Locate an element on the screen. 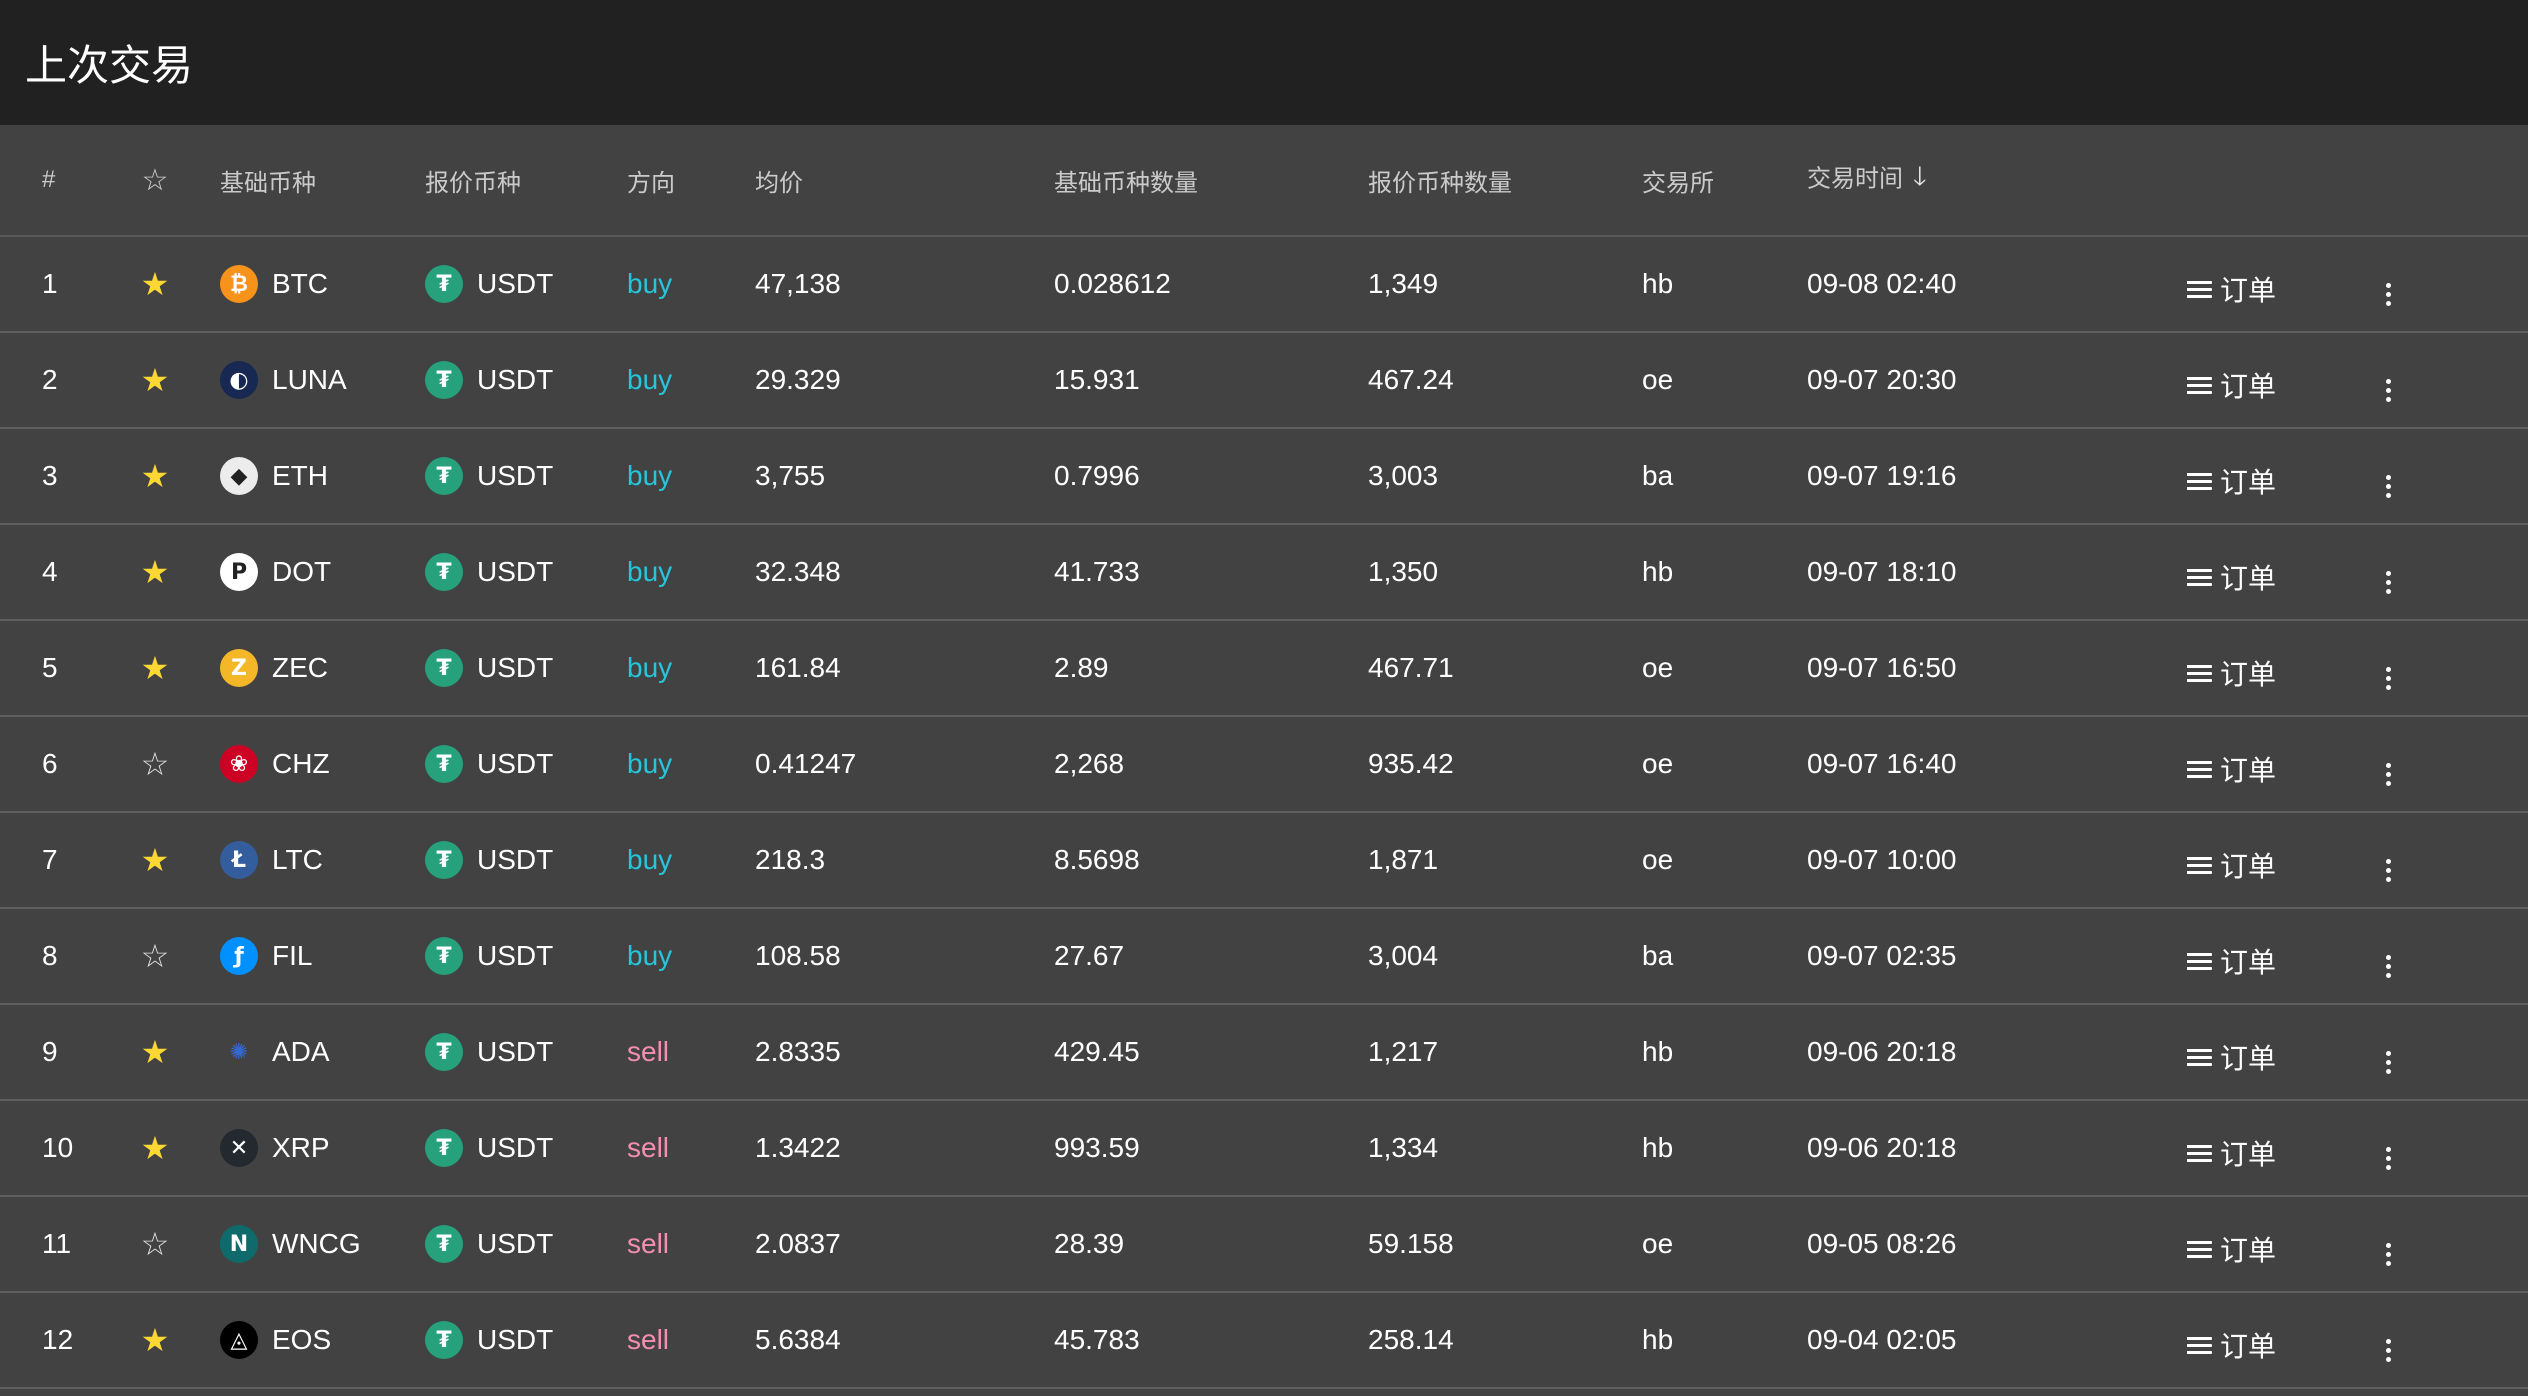 Image resolution: width=2528 pixels, height=1396 pixels. litecoin-icon: Ł is located at coordinates (239, 860).